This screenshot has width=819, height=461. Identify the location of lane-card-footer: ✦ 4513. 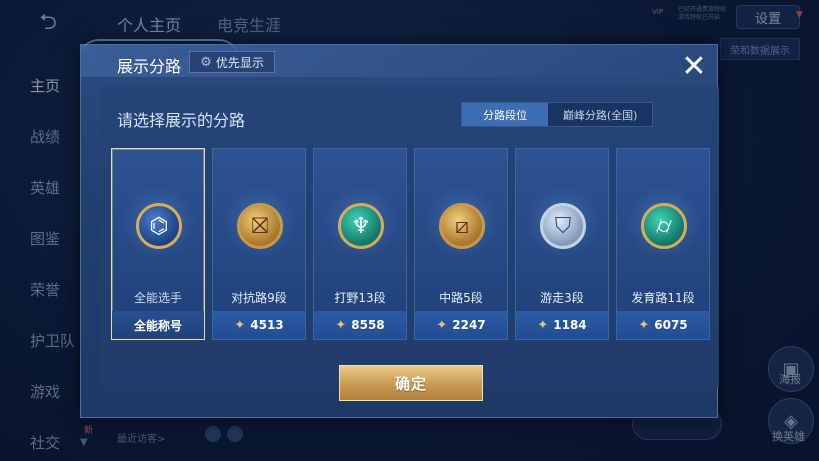
(259, 325).